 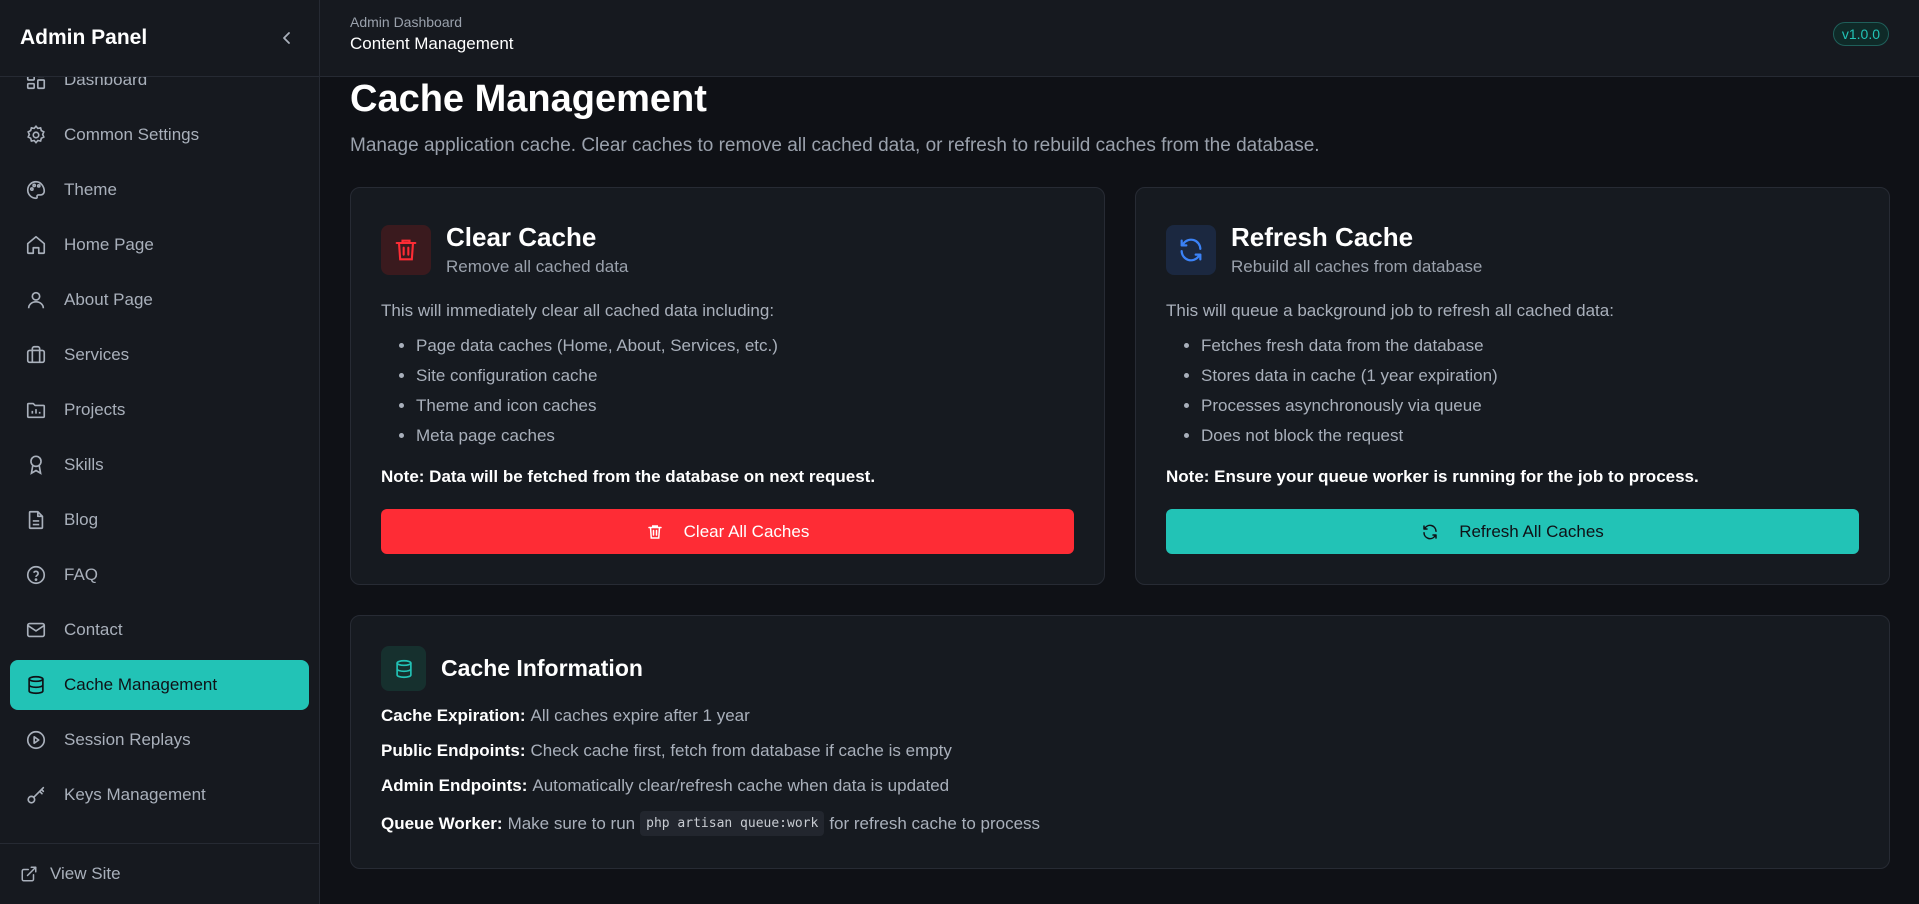 What do you see at coordinates (97, 354) in the screenshot?
I see `sidebar-item-label: Services` at bounding box center [97, 354].